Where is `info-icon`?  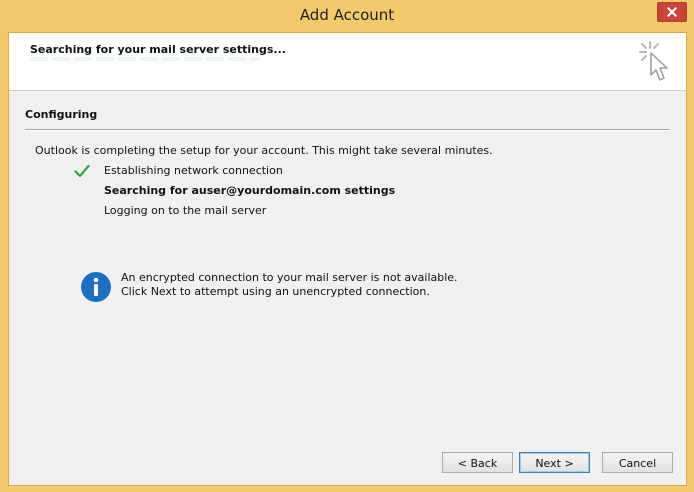
info-icon is located at coordinates (96, 287).